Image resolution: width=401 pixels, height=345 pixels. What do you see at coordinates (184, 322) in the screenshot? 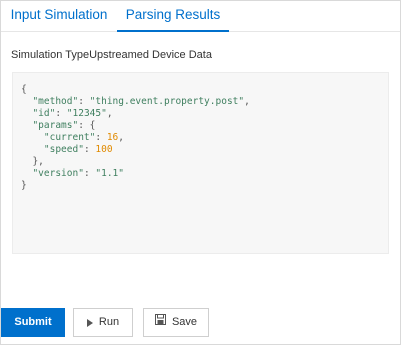
I see `save-label: Save` at bounding box center [184, 322].